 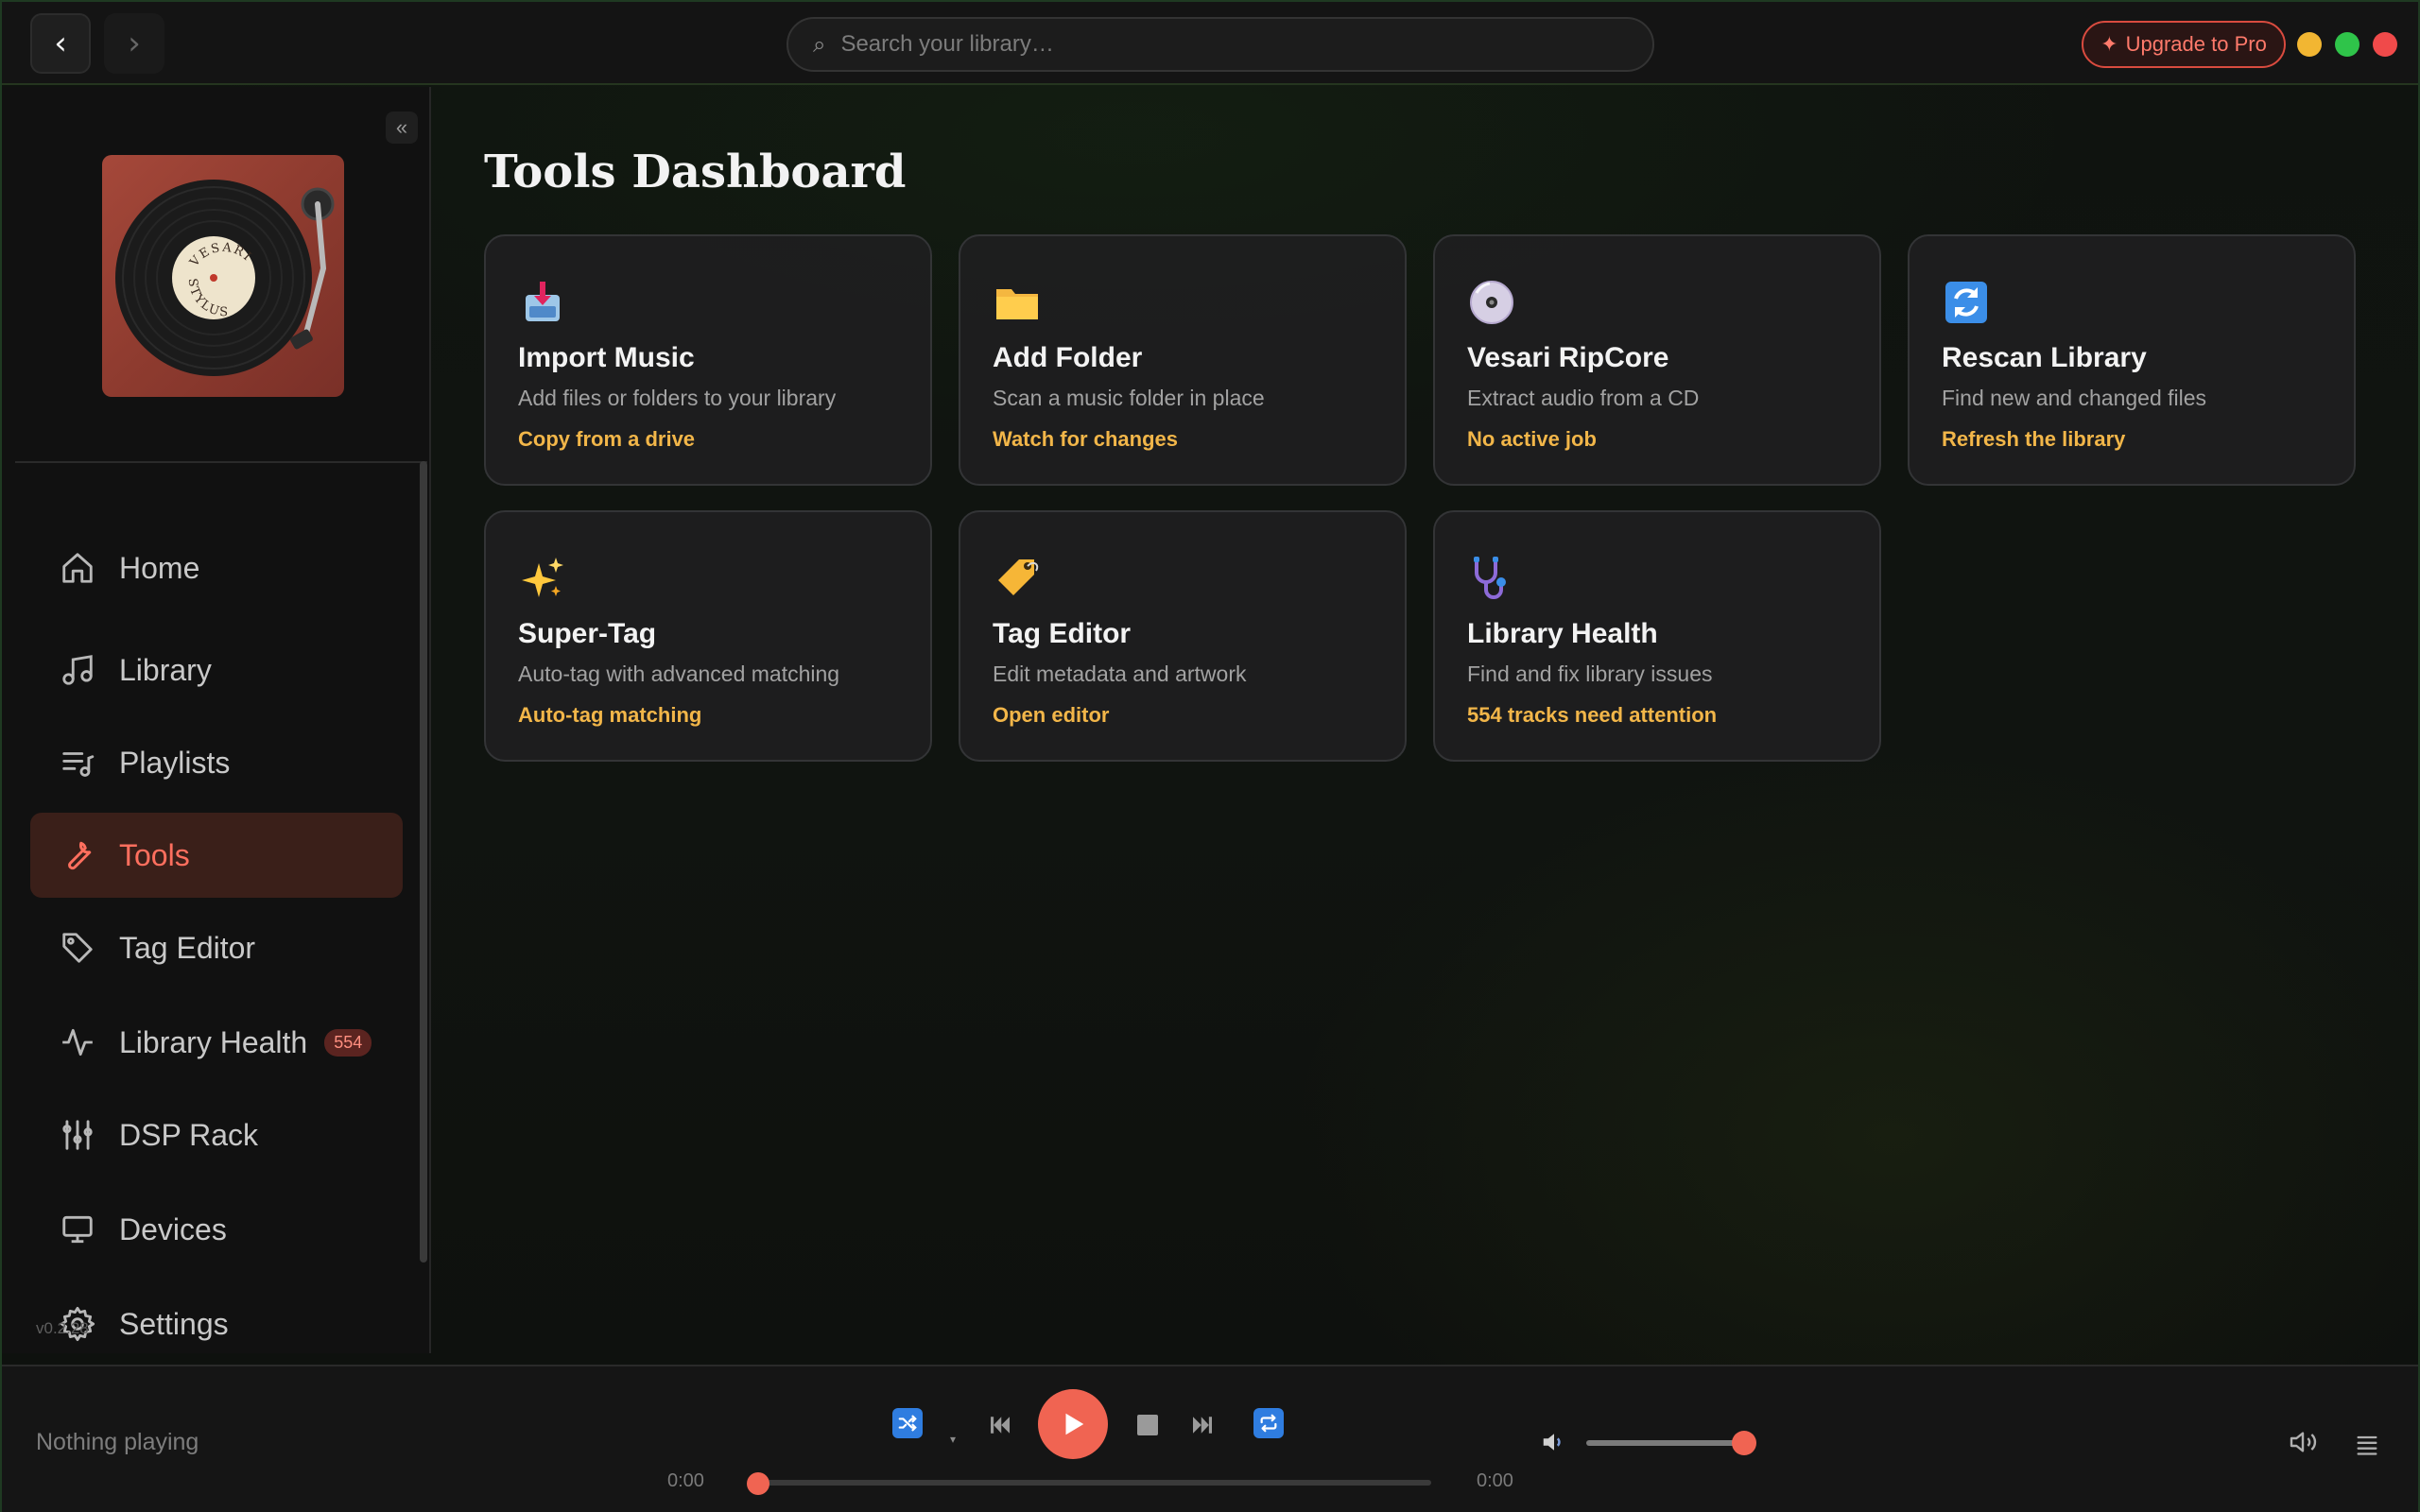 I want to click on card-description: Find and fix library issues, so click(x=1590, y=674).